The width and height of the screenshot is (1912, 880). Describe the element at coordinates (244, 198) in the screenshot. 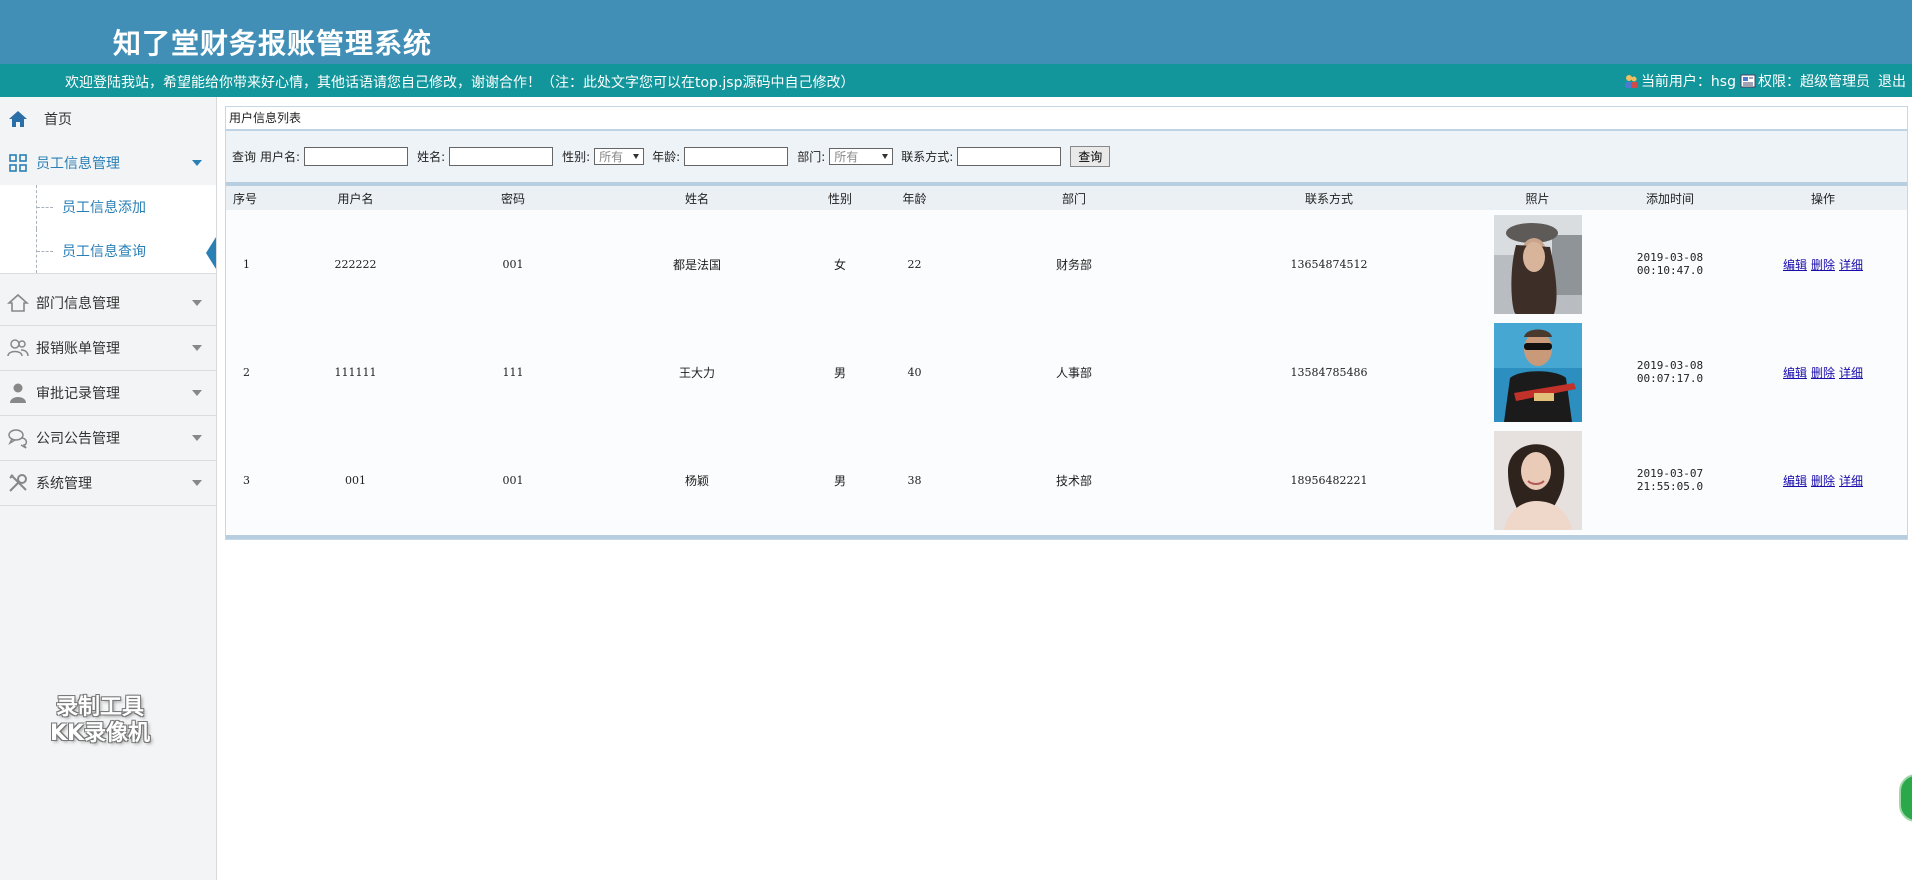

I see `column-header: 序号` at that location.